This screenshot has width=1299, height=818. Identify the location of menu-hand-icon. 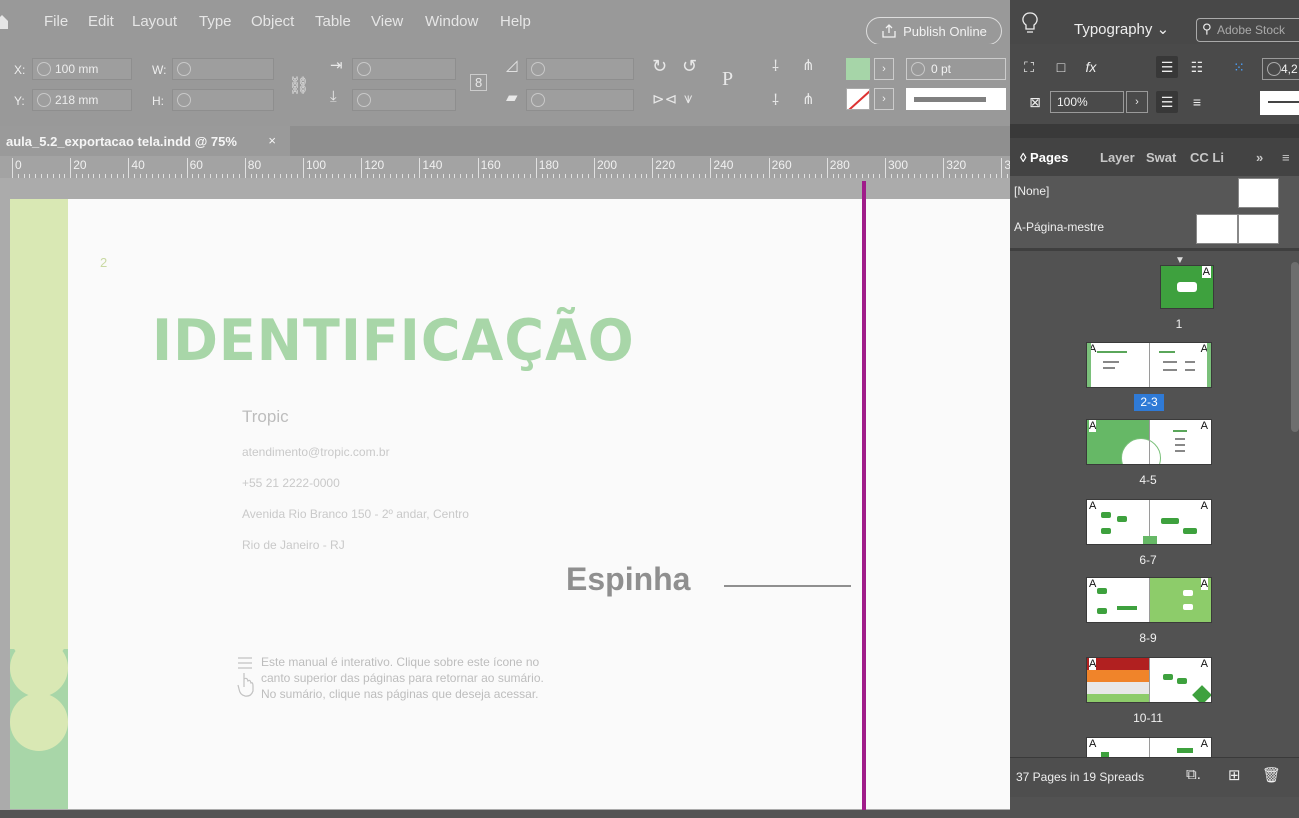
(246, 676).